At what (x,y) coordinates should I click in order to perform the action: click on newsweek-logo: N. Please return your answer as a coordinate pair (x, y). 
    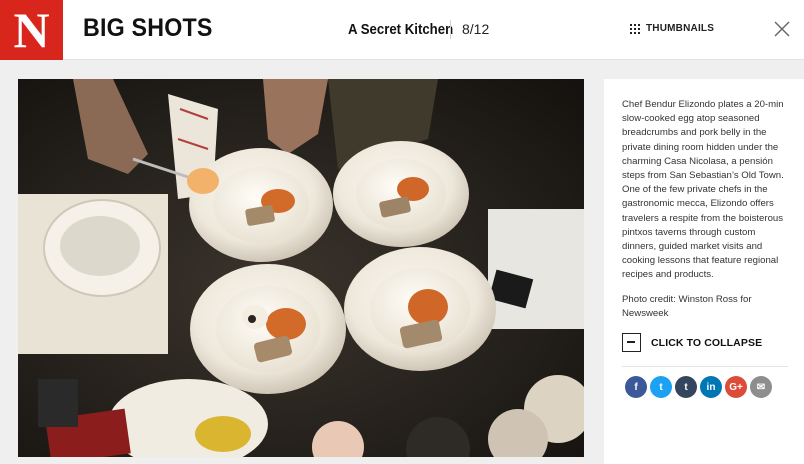
    Looking at the image, I should click on (31, 30).